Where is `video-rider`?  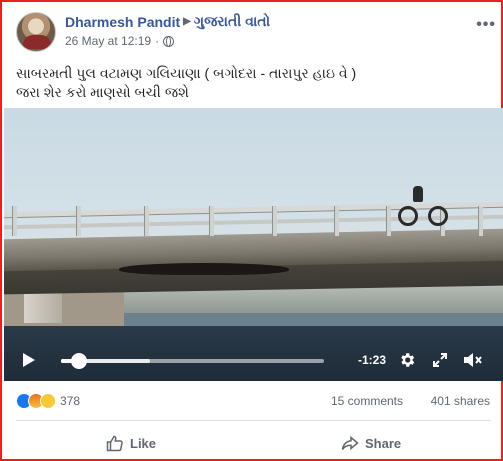
video-rider is located at coordinates (418, 194).